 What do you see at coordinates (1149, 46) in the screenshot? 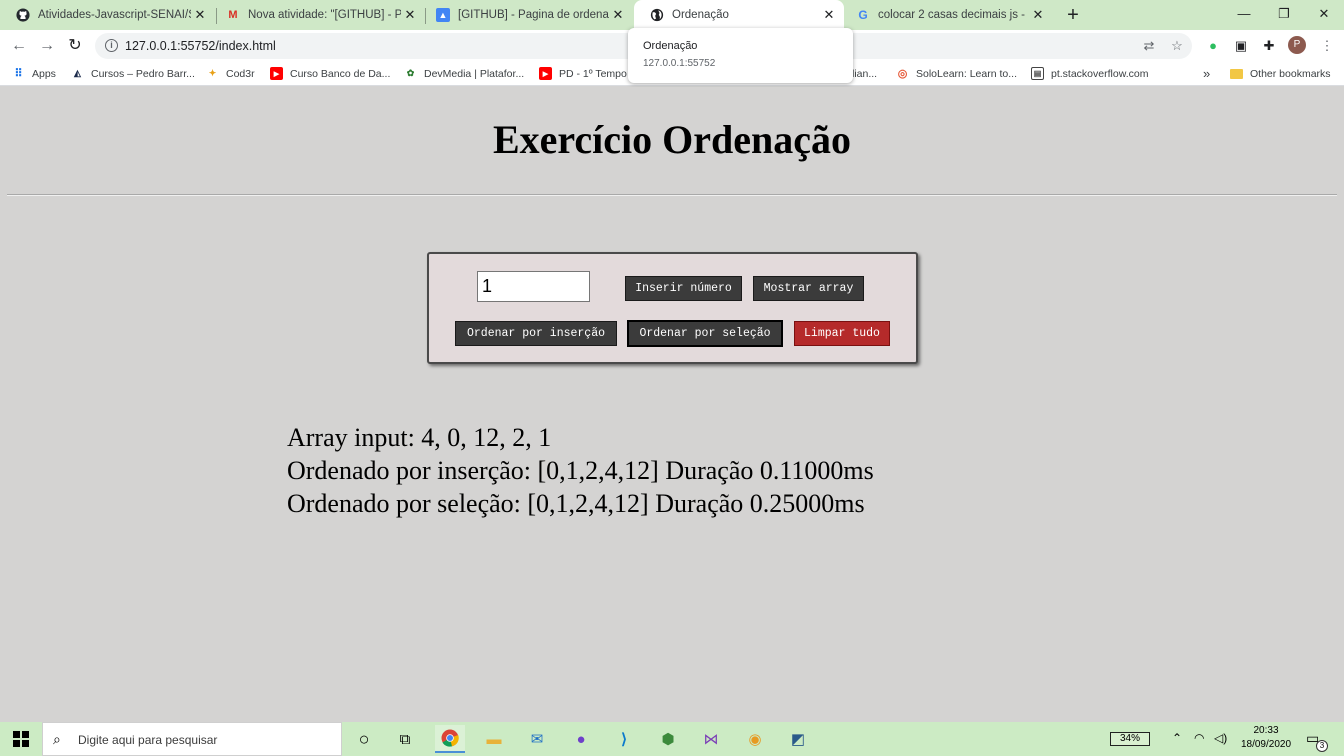
I see `translate-icon: ⇄` at bounding box center [1149, 46].